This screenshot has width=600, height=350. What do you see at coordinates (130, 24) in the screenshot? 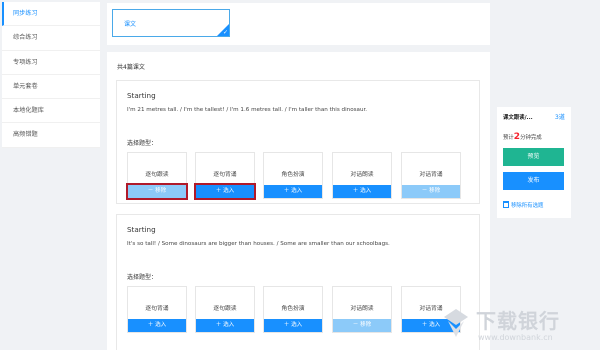
I see `lesson-type-label: 课文` at bounding box center [130, 24].